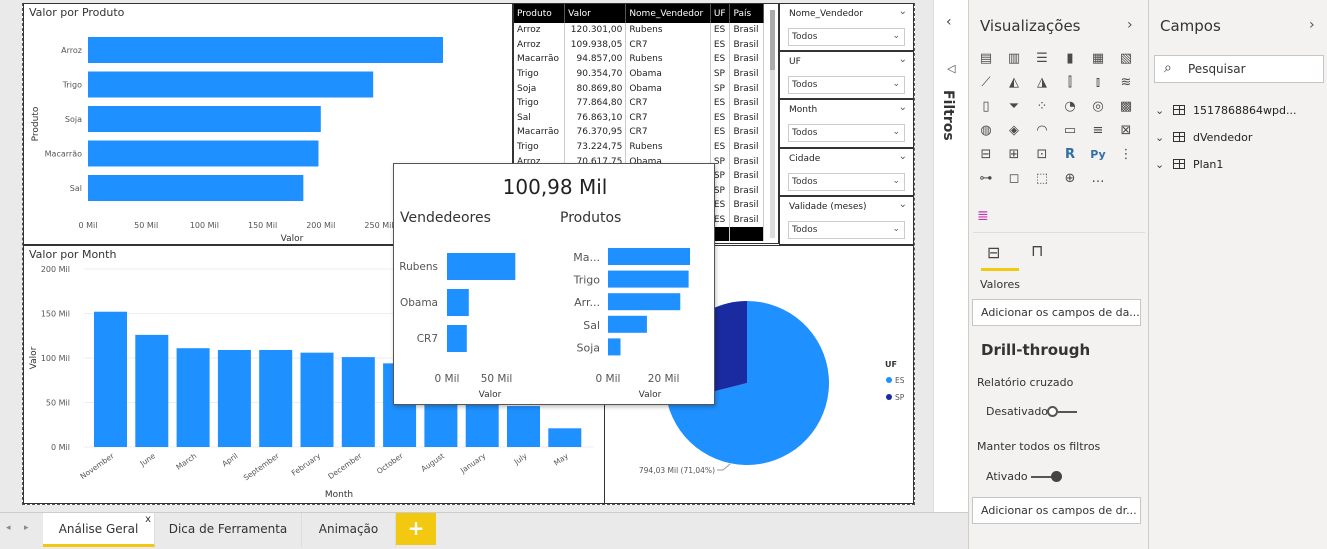 The width and height of the screenshot is (1327, 549). What do you see at coordinates (1037, 250) in the screenshot?
I see `format-paint-roller-icon: ⊓` at bounding box center [1037, 250].